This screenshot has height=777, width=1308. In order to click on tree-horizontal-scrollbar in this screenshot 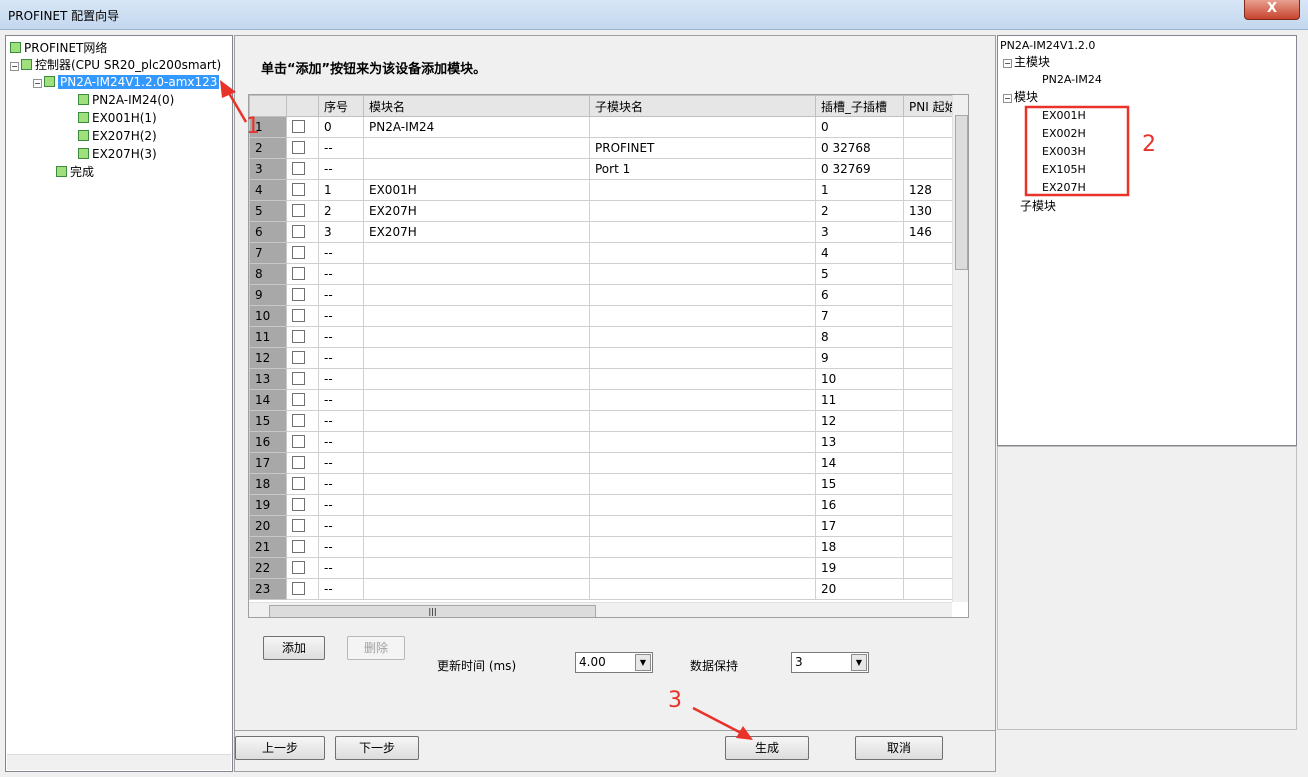, I will do `click(119, 762)`.